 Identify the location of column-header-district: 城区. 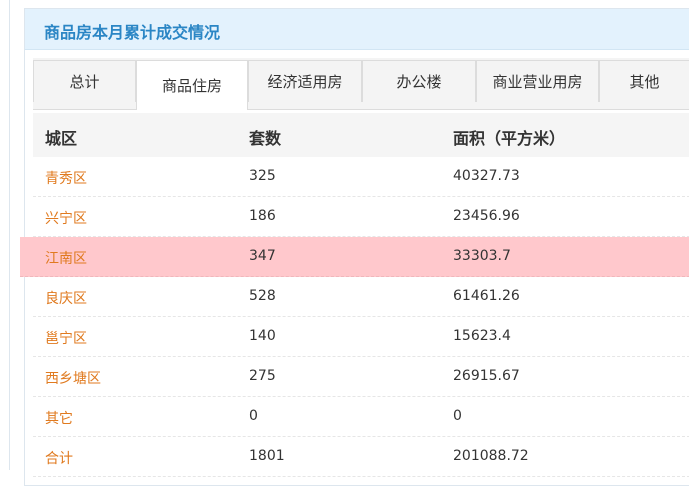
(61, 138).